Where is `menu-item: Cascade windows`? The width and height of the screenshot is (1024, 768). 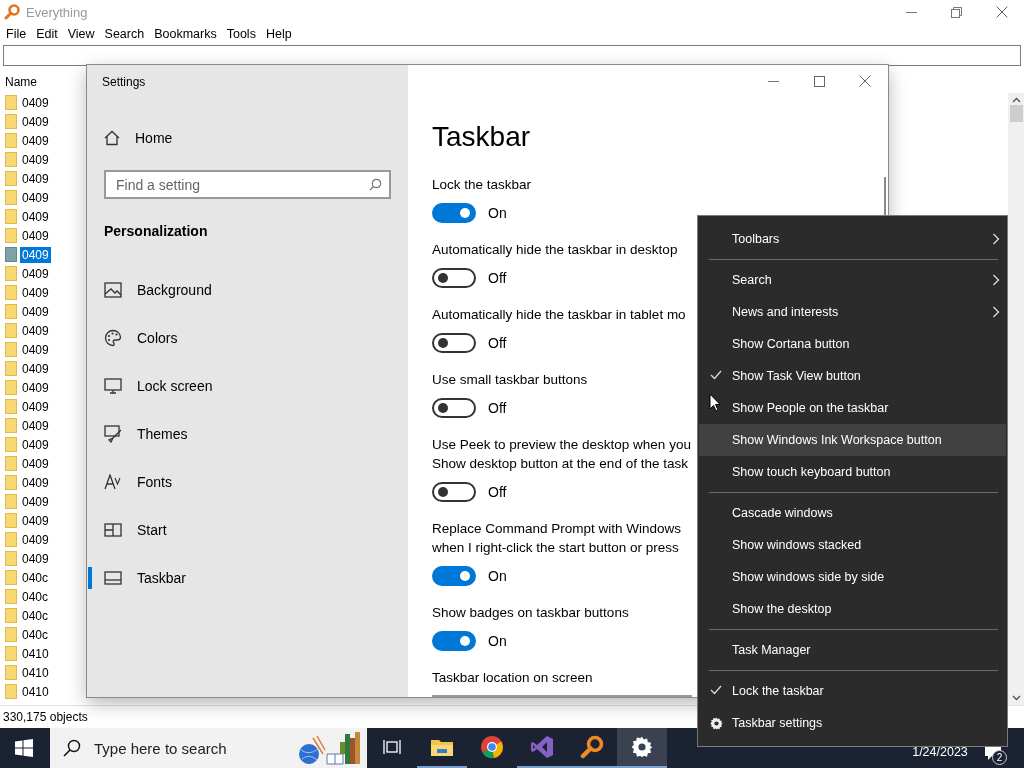
menu-item: Cascade windows is located at coordinates (852, 513).